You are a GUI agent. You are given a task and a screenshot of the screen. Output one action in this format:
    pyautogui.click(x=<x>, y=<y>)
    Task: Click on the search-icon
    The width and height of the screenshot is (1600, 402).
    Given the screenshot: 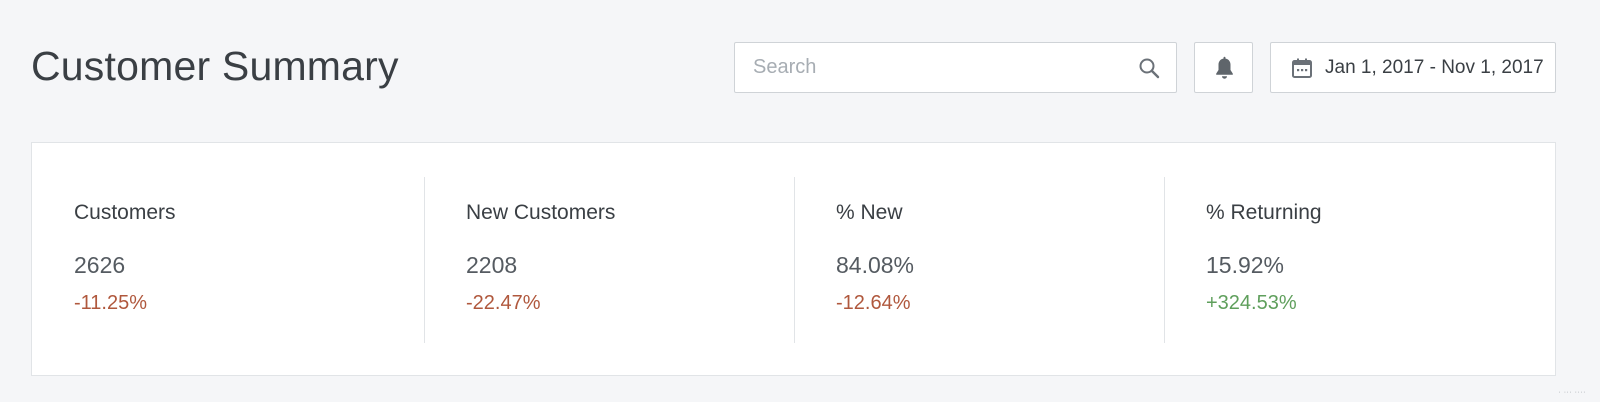 What is the action you would take?
    pyautogui.click(x=1149, y=68)
    